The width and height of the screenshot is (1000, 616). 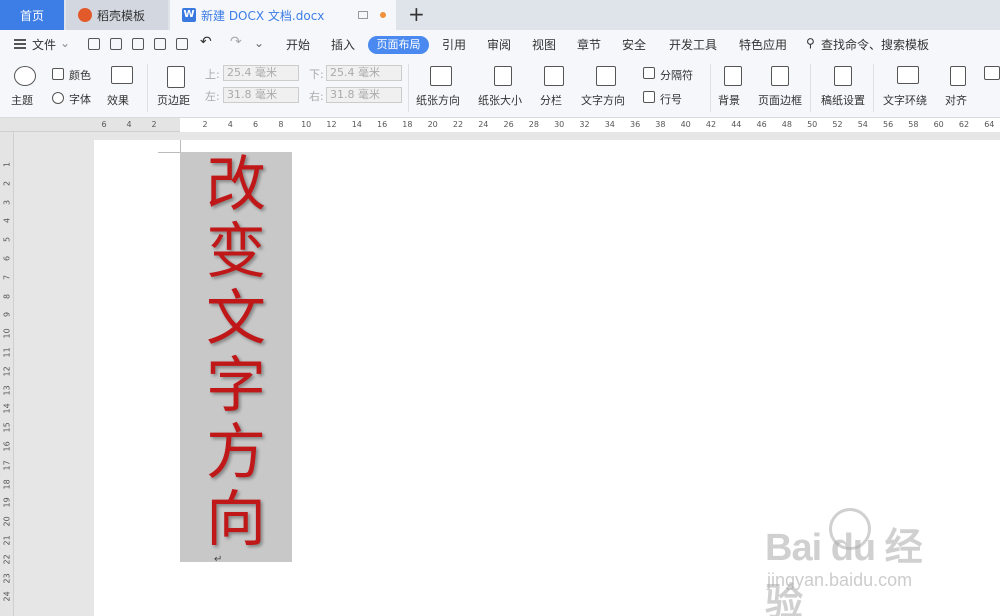 What do you see at coordinates (117, 15) in the screenshot?
I see `tab-template: 稻壳模板` at bounding box center [117, 15].